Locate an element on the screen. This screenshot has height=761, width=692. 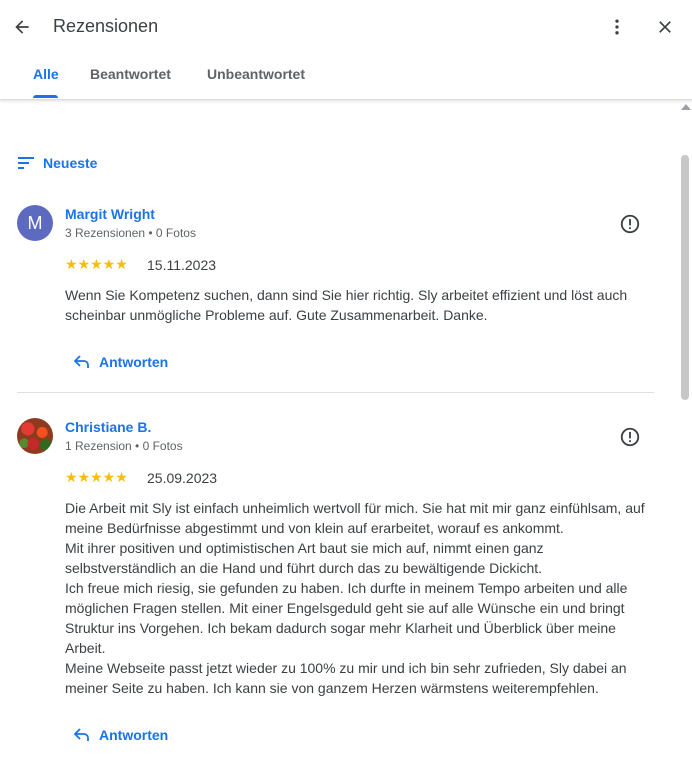
active-tab-indicator is located at coordinates (45, 96).